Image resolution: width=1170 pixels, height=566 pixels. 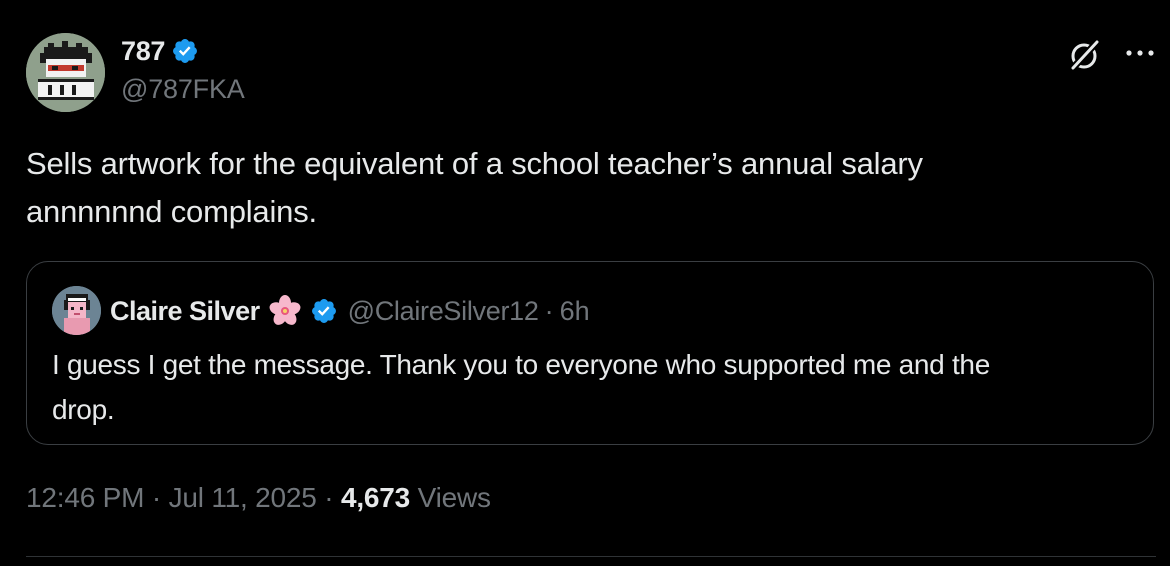 What do you see at coordinates (76, 310) in the screenshot?
I see `quote-avatar` at bounding box center [76, 310].